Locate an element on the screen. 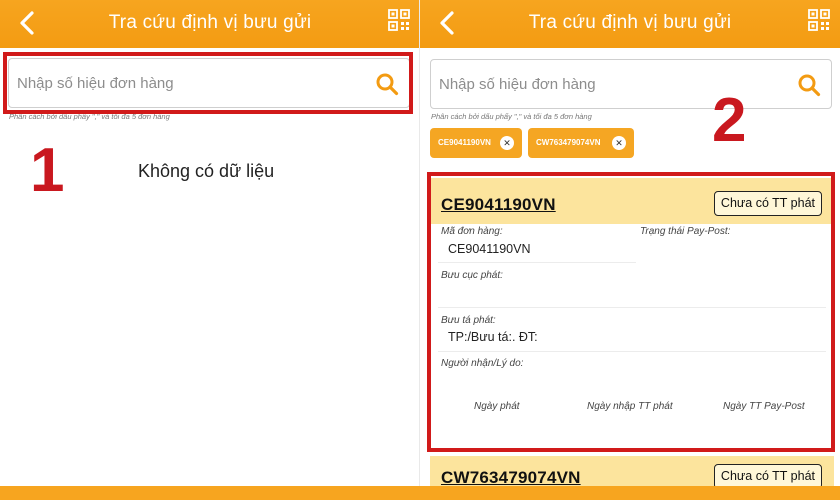  post-office-label: Bưu cục phát: is located at coordinates (472, 275).